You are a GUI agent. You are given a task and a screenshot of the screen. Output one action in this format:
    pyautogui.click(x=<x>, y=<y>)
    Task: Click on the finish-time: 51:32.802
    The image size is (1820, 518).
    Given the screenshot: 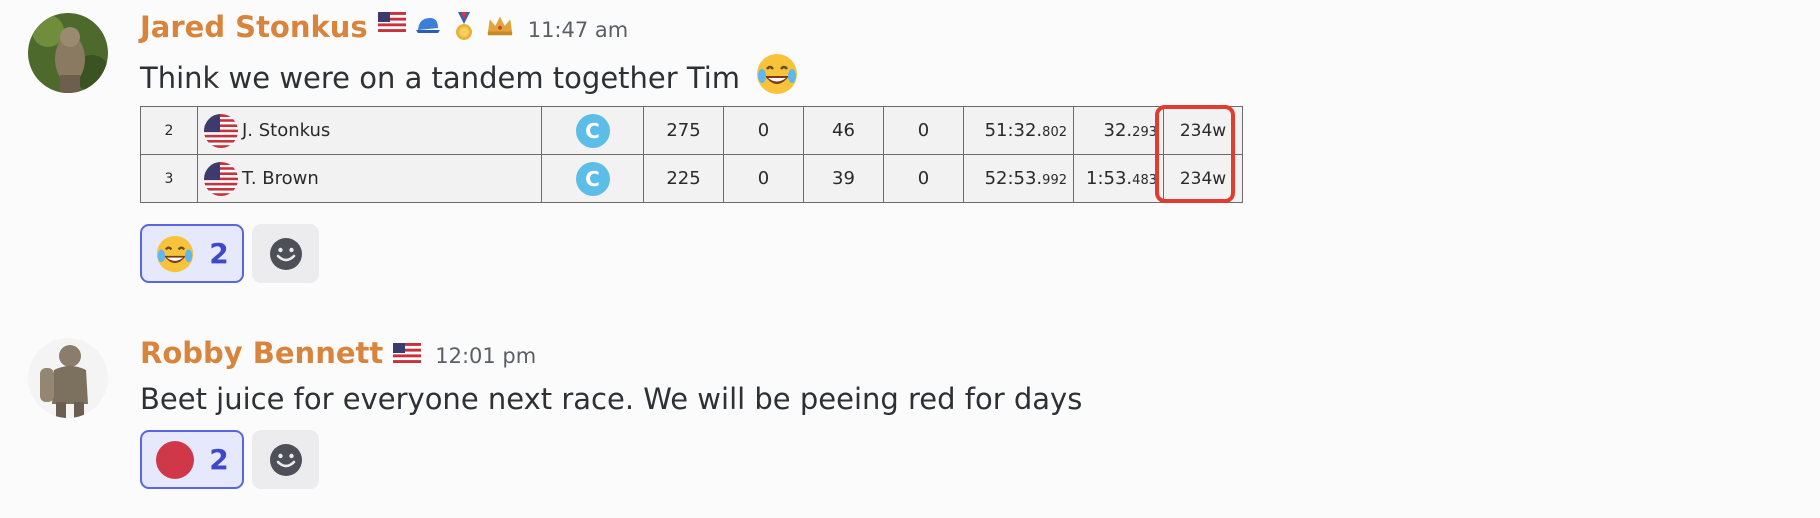 What is the action you would take?
    pyautogui.click(x=1018, y=130)
    